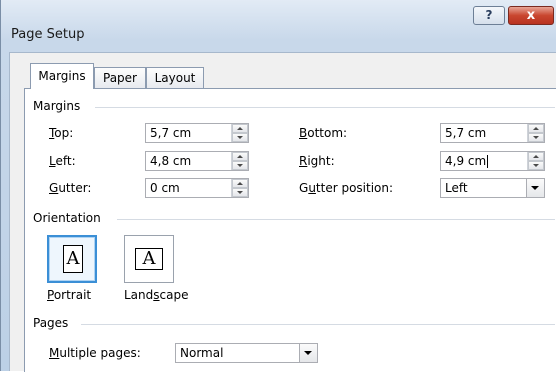 Image resolution: width=556 pixels, height=372 pixels. I want to click on bottom-label: Bottom:, so click(323, 133).